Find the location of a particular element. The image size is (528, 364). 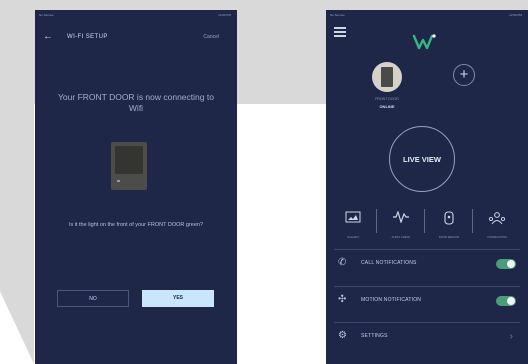

header: ← WI-FI SETUP Cancel is located at coordinates (136, 39).